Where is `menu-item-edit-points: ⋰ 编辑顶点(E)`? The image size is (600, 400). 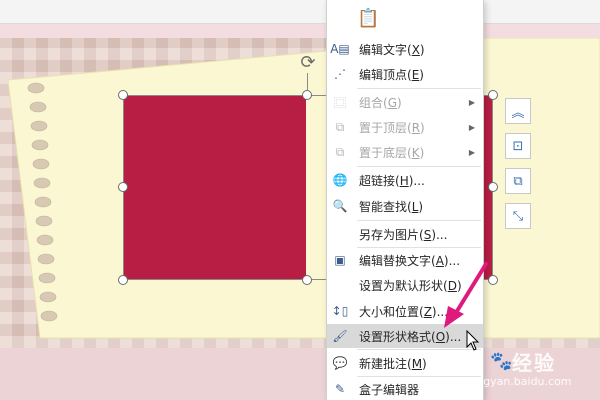 menu-item-edit-points: ⋰ 编辑顶点(E) is located at coordinates (405, 74).